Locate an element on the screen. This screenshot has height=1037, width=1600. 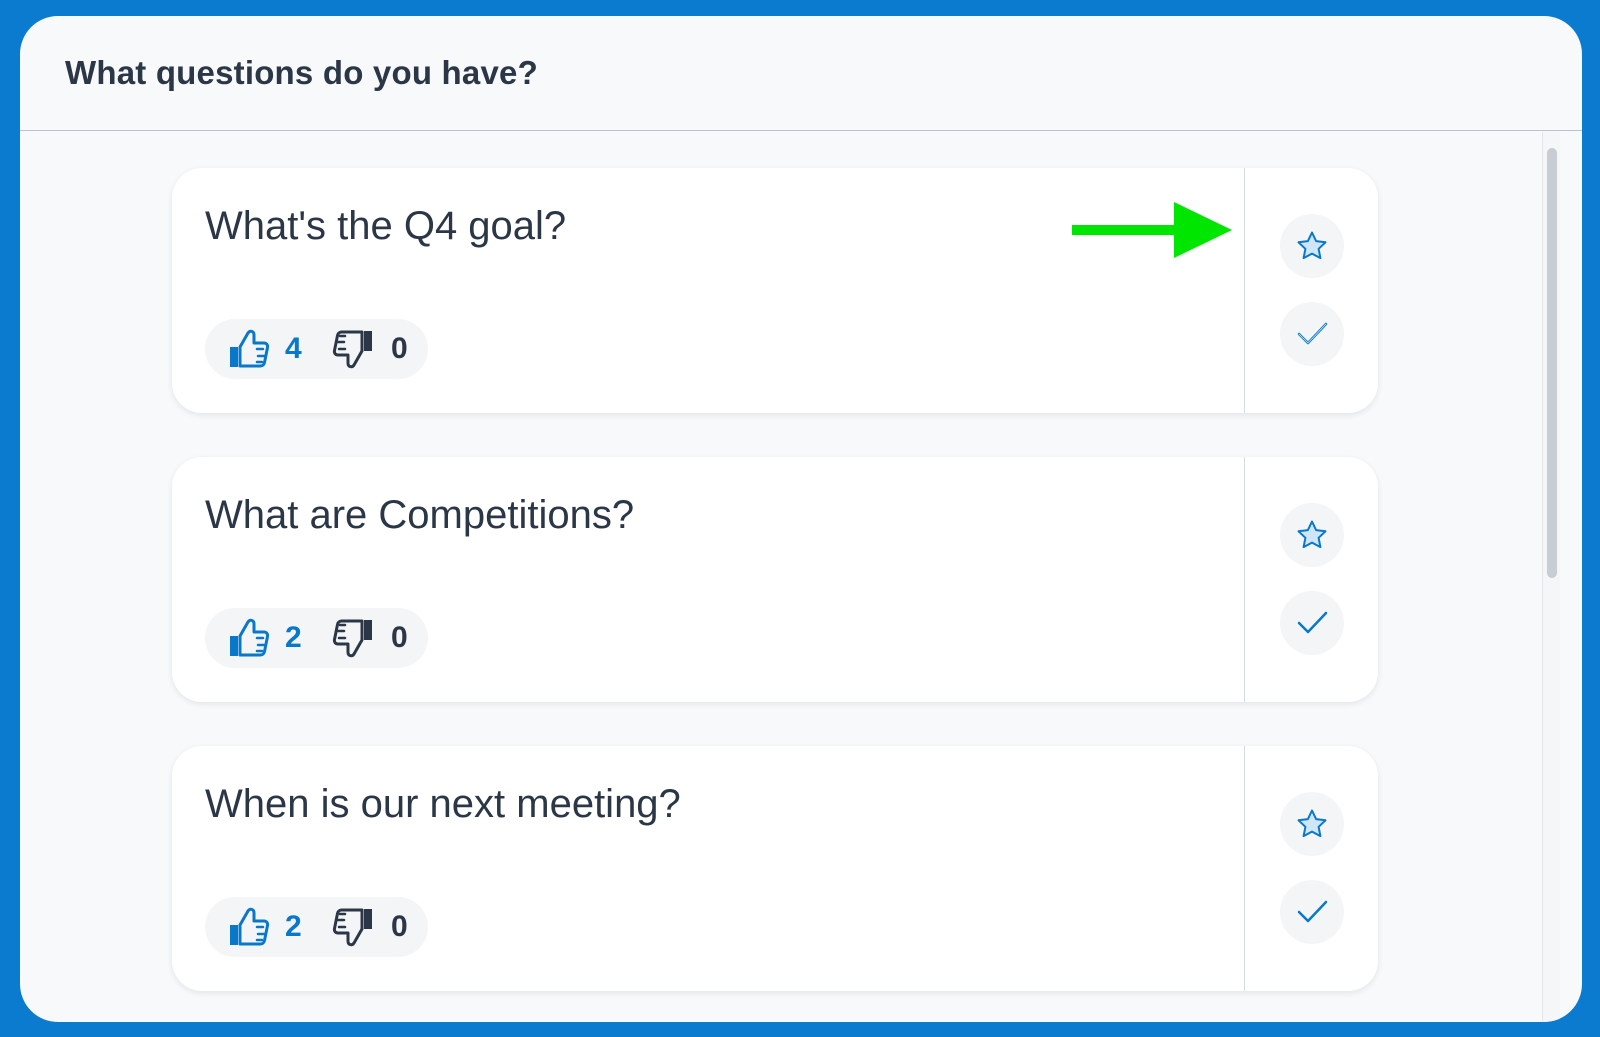
question-text: What's the Q4 goal? is located at coordinates (386, 226).